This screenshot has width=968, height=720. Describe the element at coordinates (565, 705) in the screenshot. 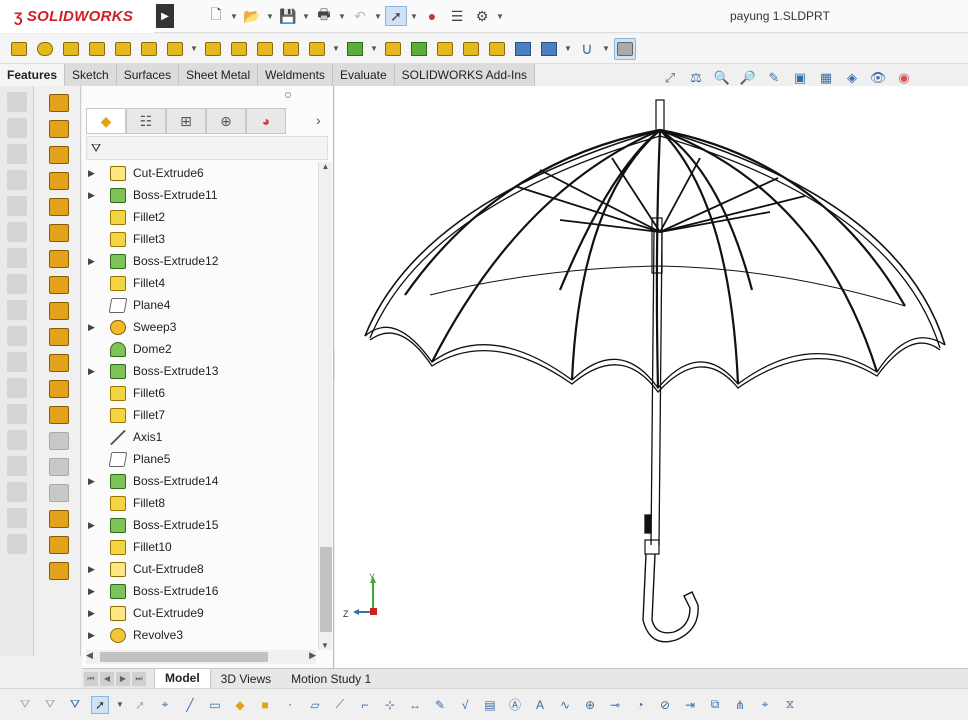

I see `curve-icon: ∿` at that location.